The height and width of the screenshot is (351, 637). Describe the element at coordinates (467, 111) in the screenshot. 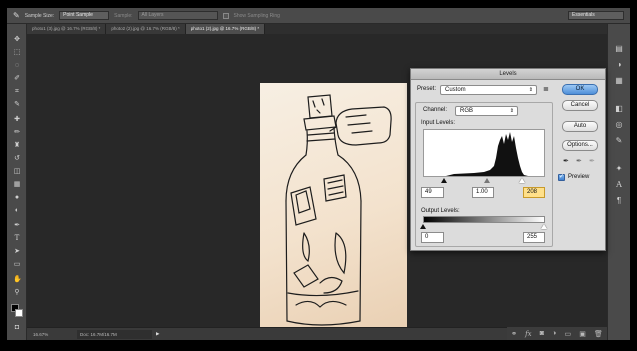

I see `channel-value: RGB` at that location.